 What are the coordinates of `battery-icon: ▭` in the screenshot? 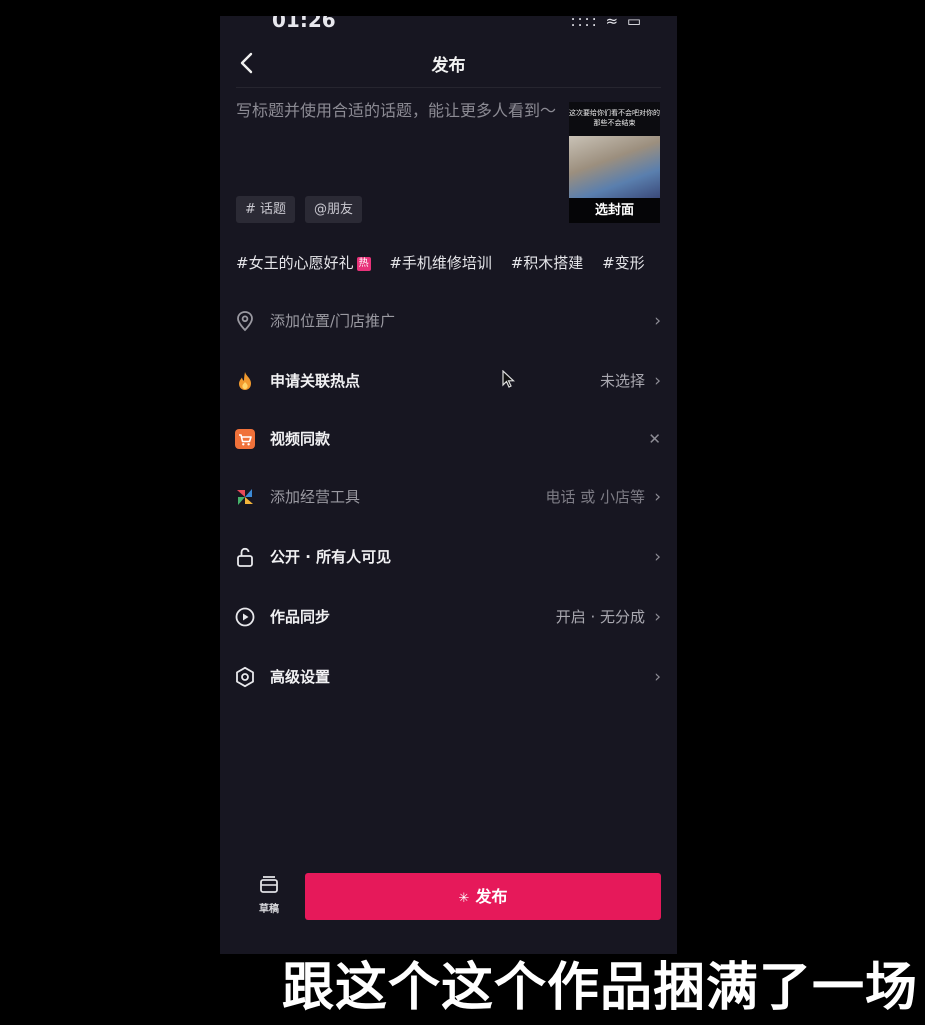 It's located at (634, 23).